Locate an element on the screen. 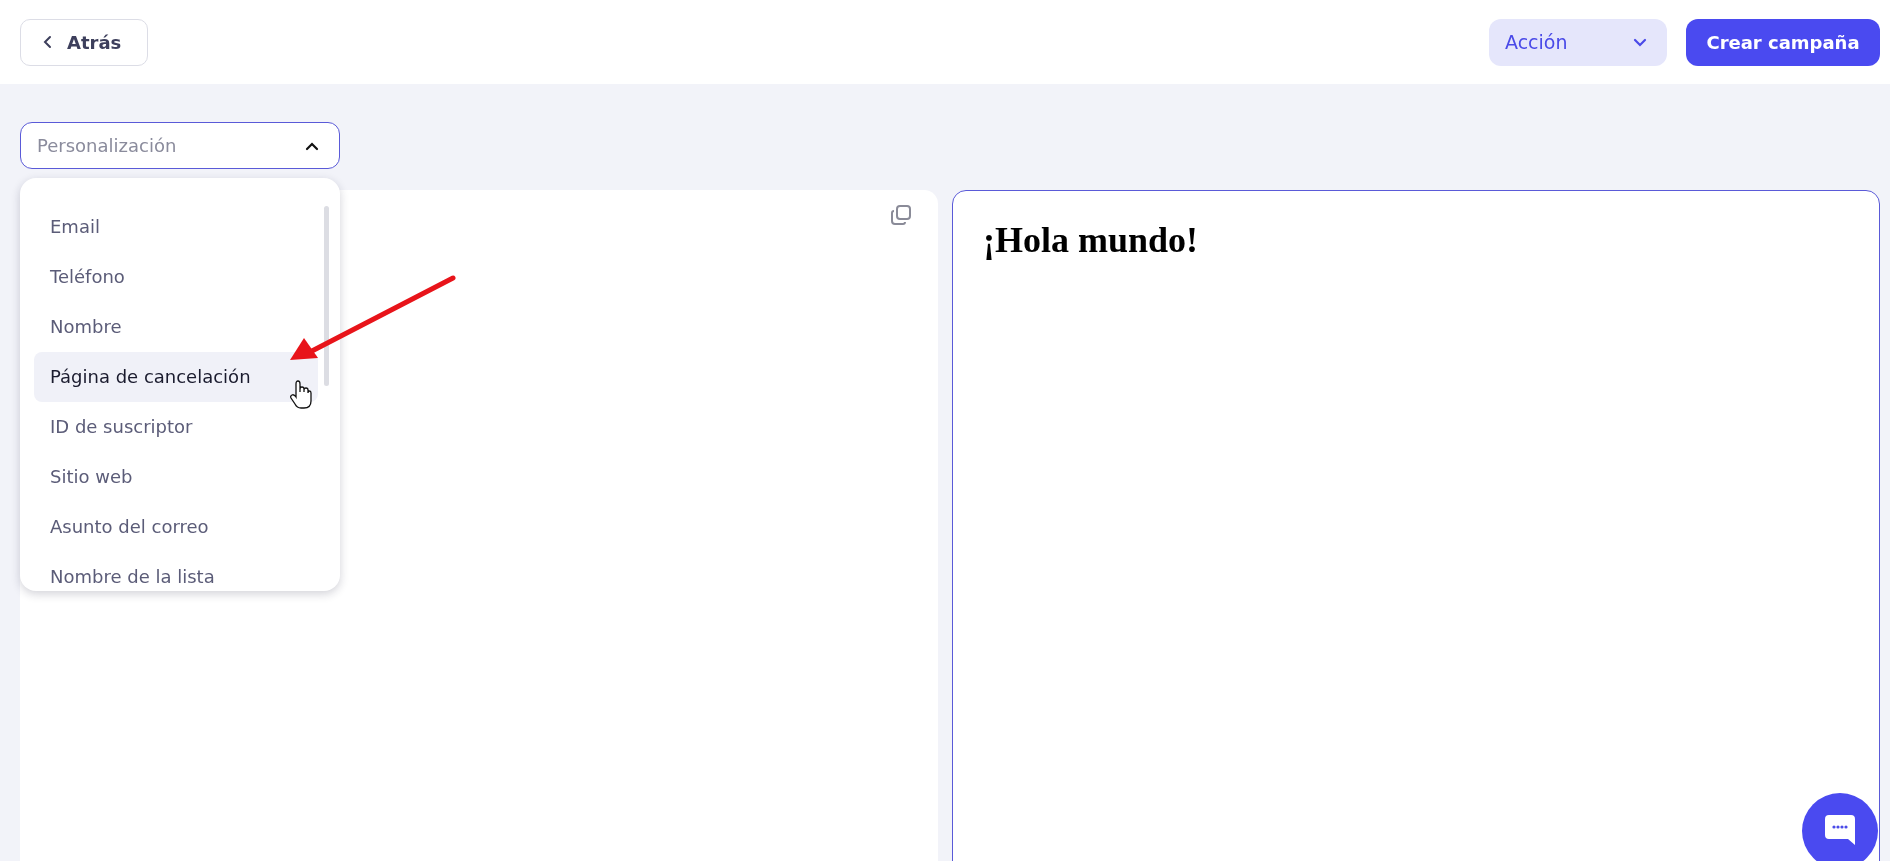  create-campaign-button: Crear campaña is located at coordinates (1783, 42).